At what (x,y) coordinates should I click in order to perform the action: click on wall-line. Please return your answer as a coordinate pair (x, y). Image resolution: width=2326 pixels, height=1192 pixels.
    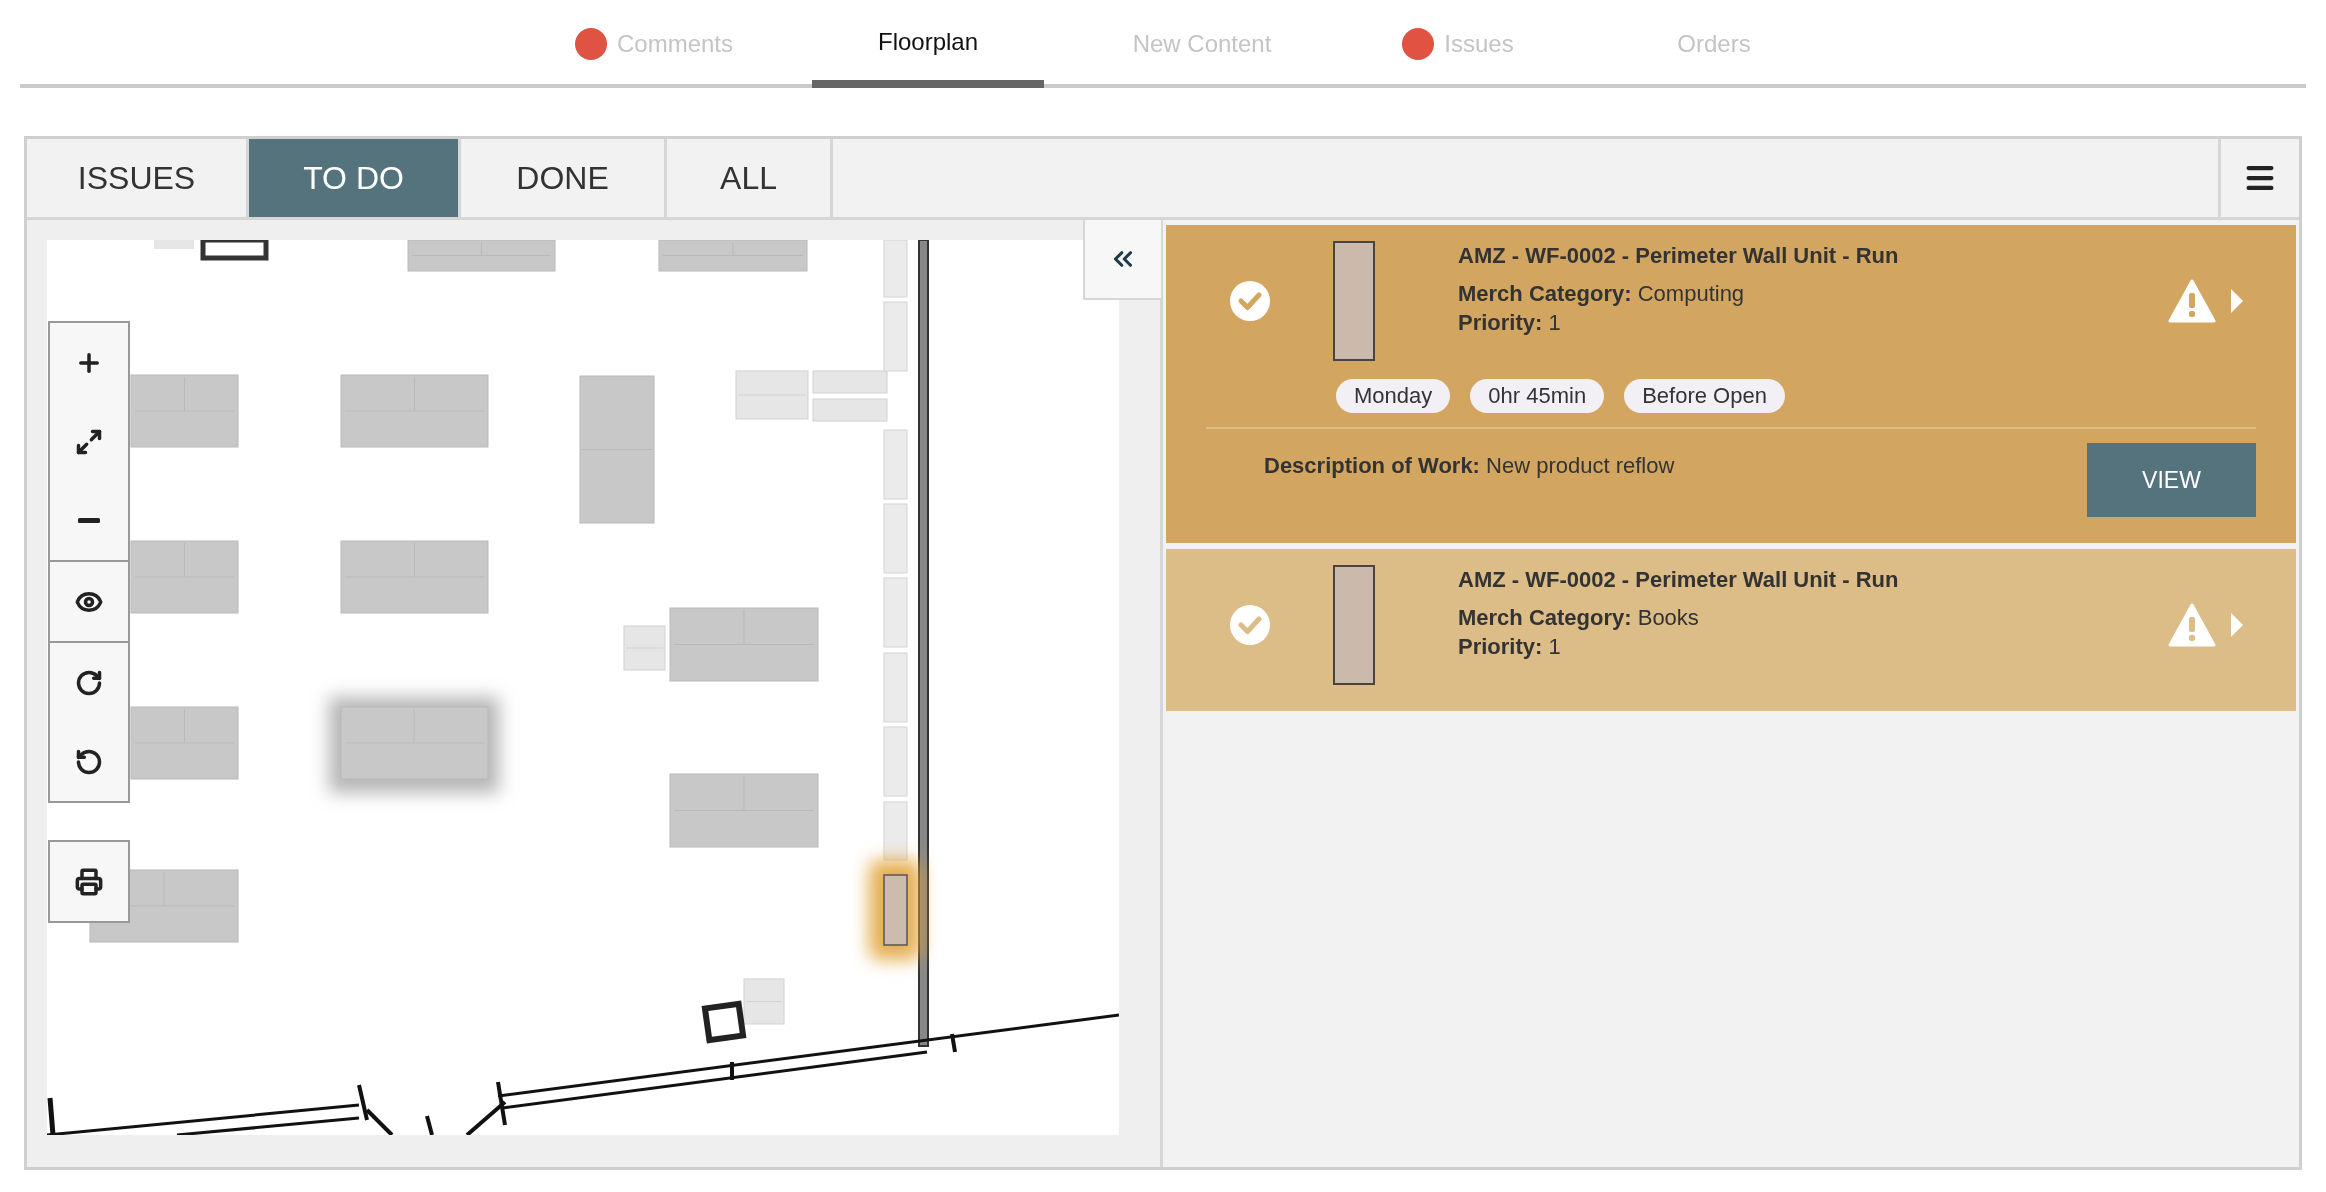
    Looking at the image, I should click on (429, 1125).